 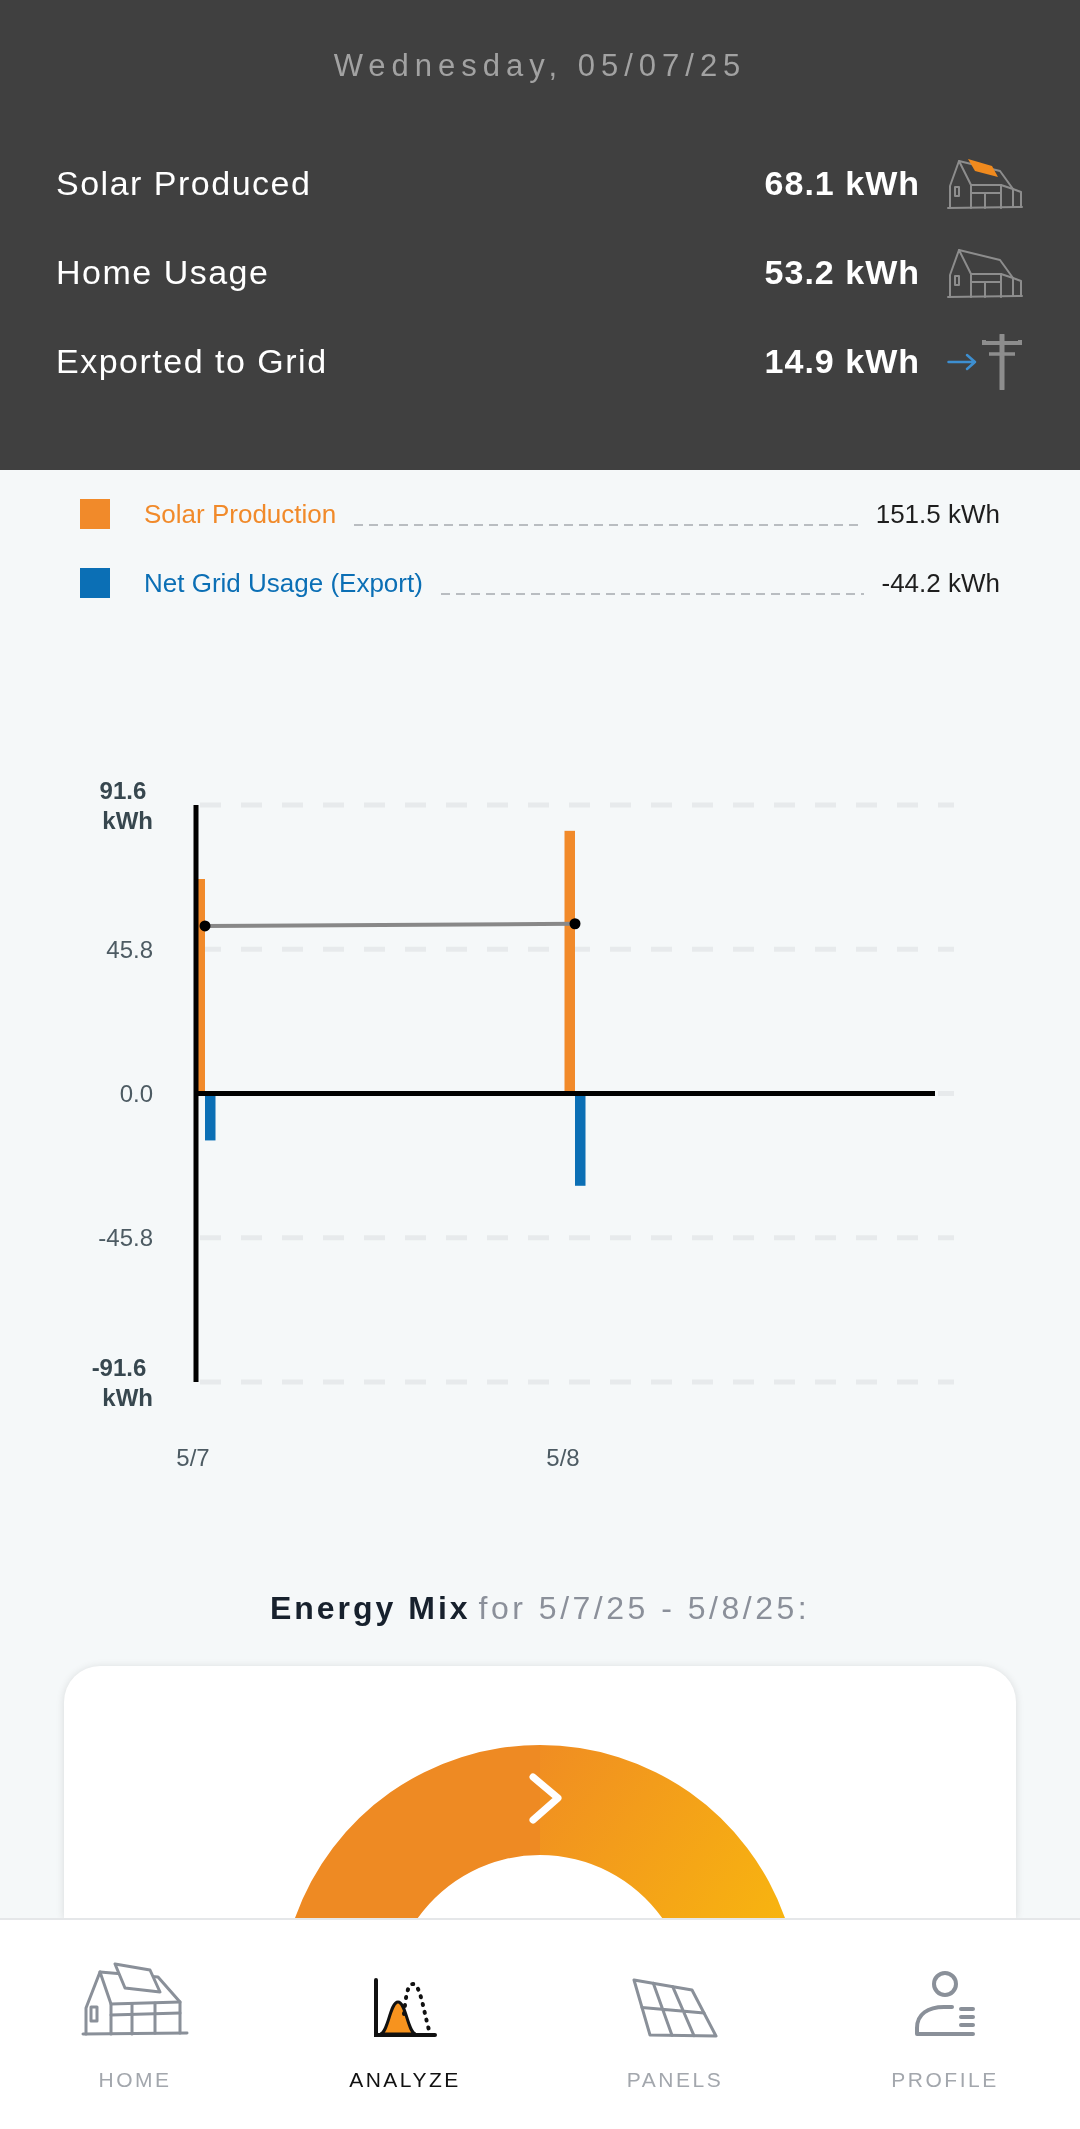 I want to click on nav-tab: ANALYZE, so click(x=405, y=2024).